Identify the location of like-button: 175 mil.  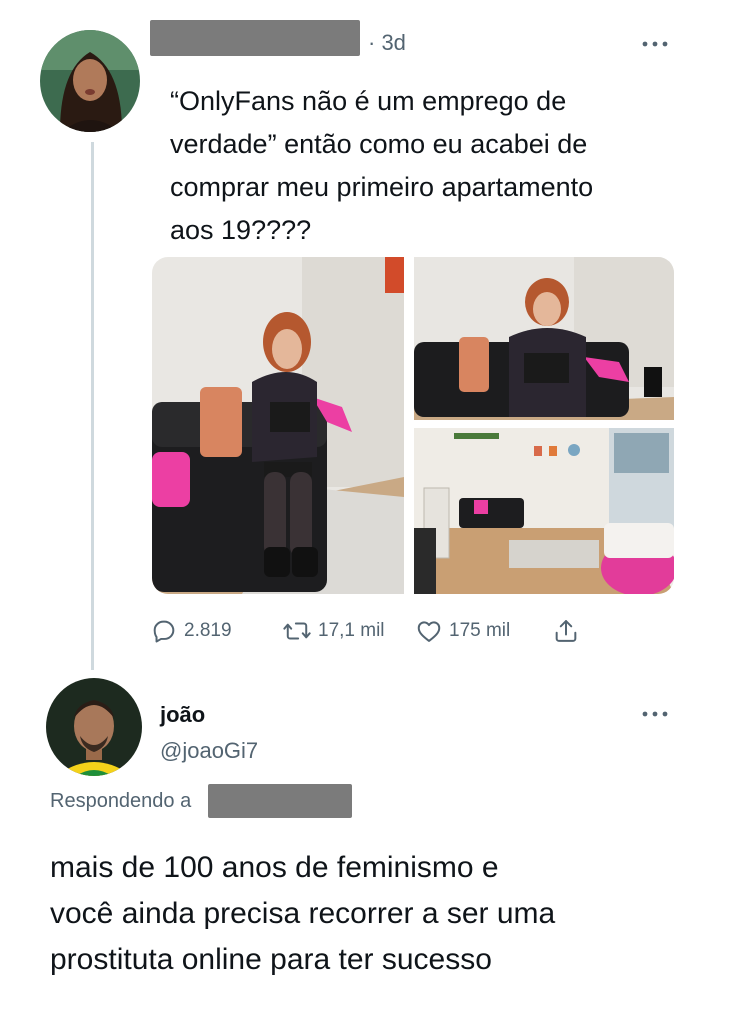
(462, 631).